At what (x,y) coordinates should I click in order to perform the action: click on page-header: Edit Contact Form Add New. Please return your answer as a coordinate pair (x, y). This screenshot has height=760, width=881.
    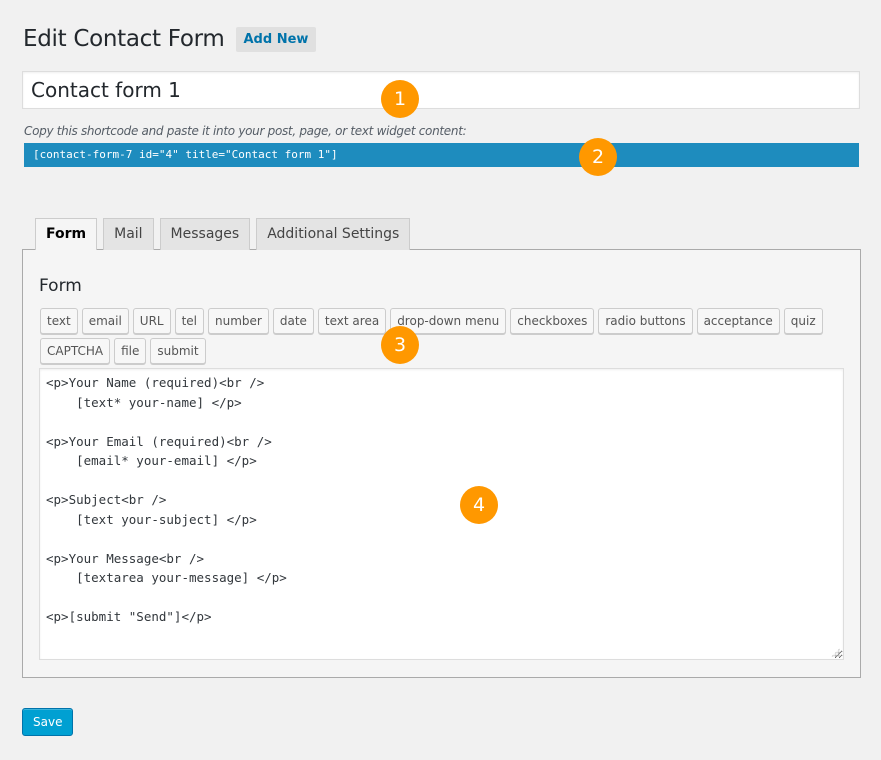
    Looking at the image, I should click on (170, 39).